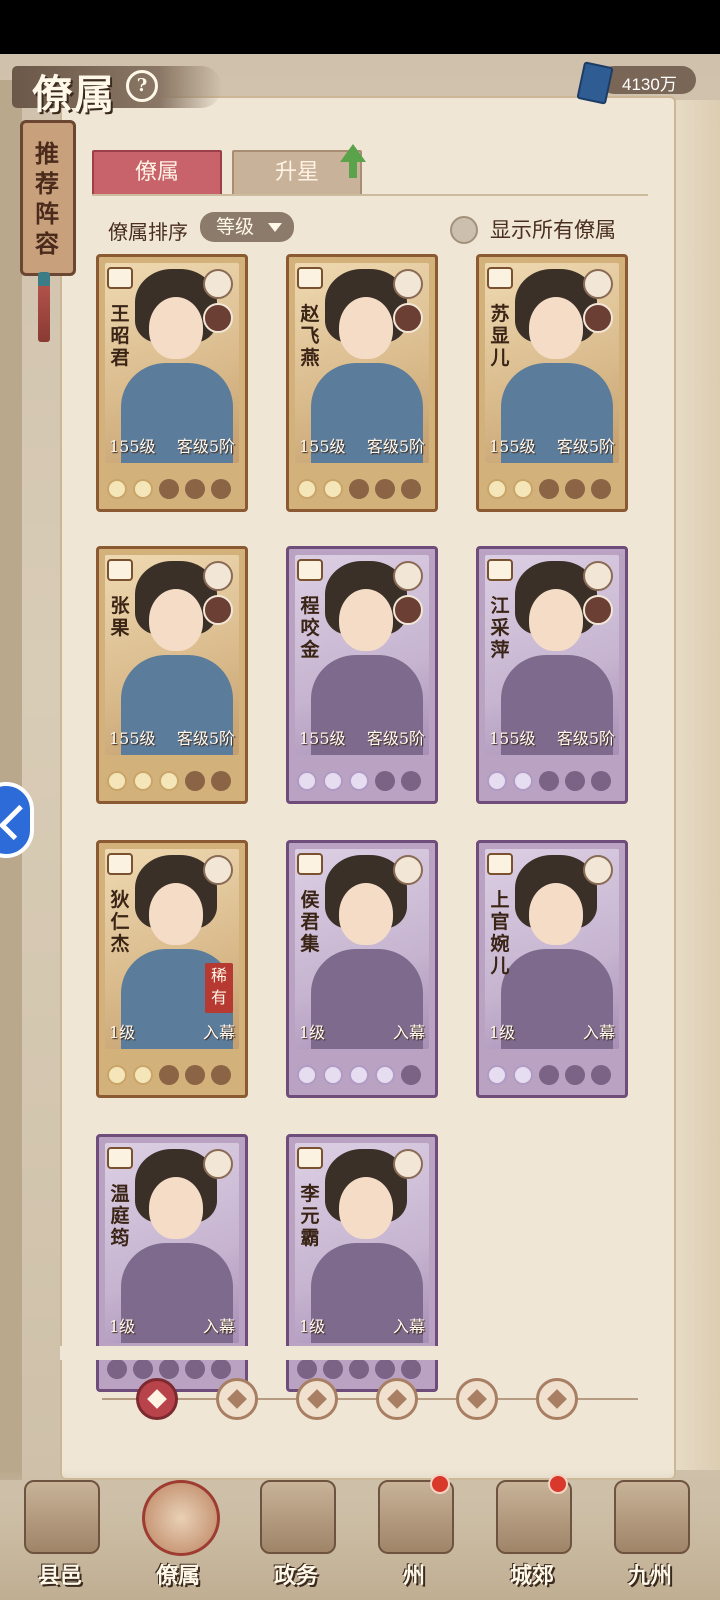  What do you see at coordinates (317, 1399) in the screenshot?
I see `cat-filter-icon` at bounding box center [317, 1399].